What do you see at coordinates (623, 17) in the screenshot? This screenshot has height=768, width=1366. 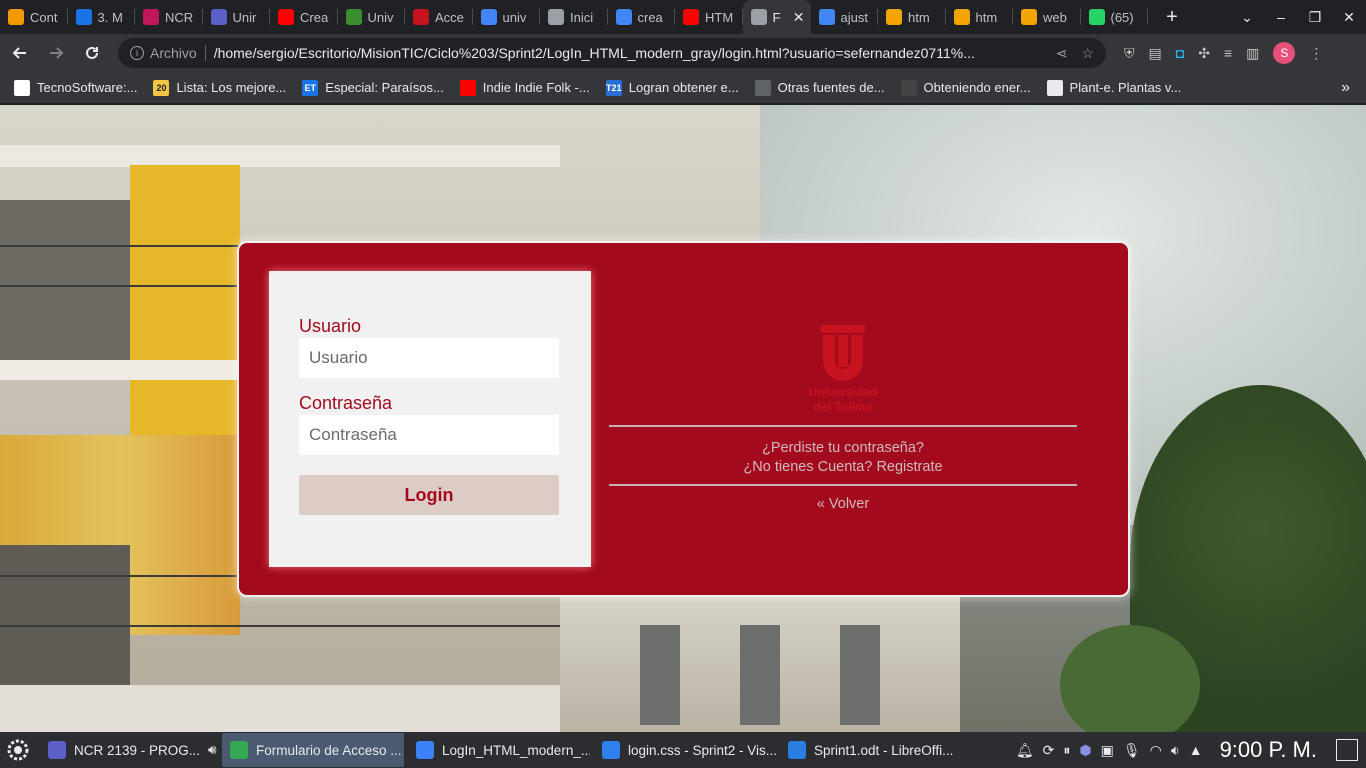 I see `google-icon` at bounding box center [623, 17].